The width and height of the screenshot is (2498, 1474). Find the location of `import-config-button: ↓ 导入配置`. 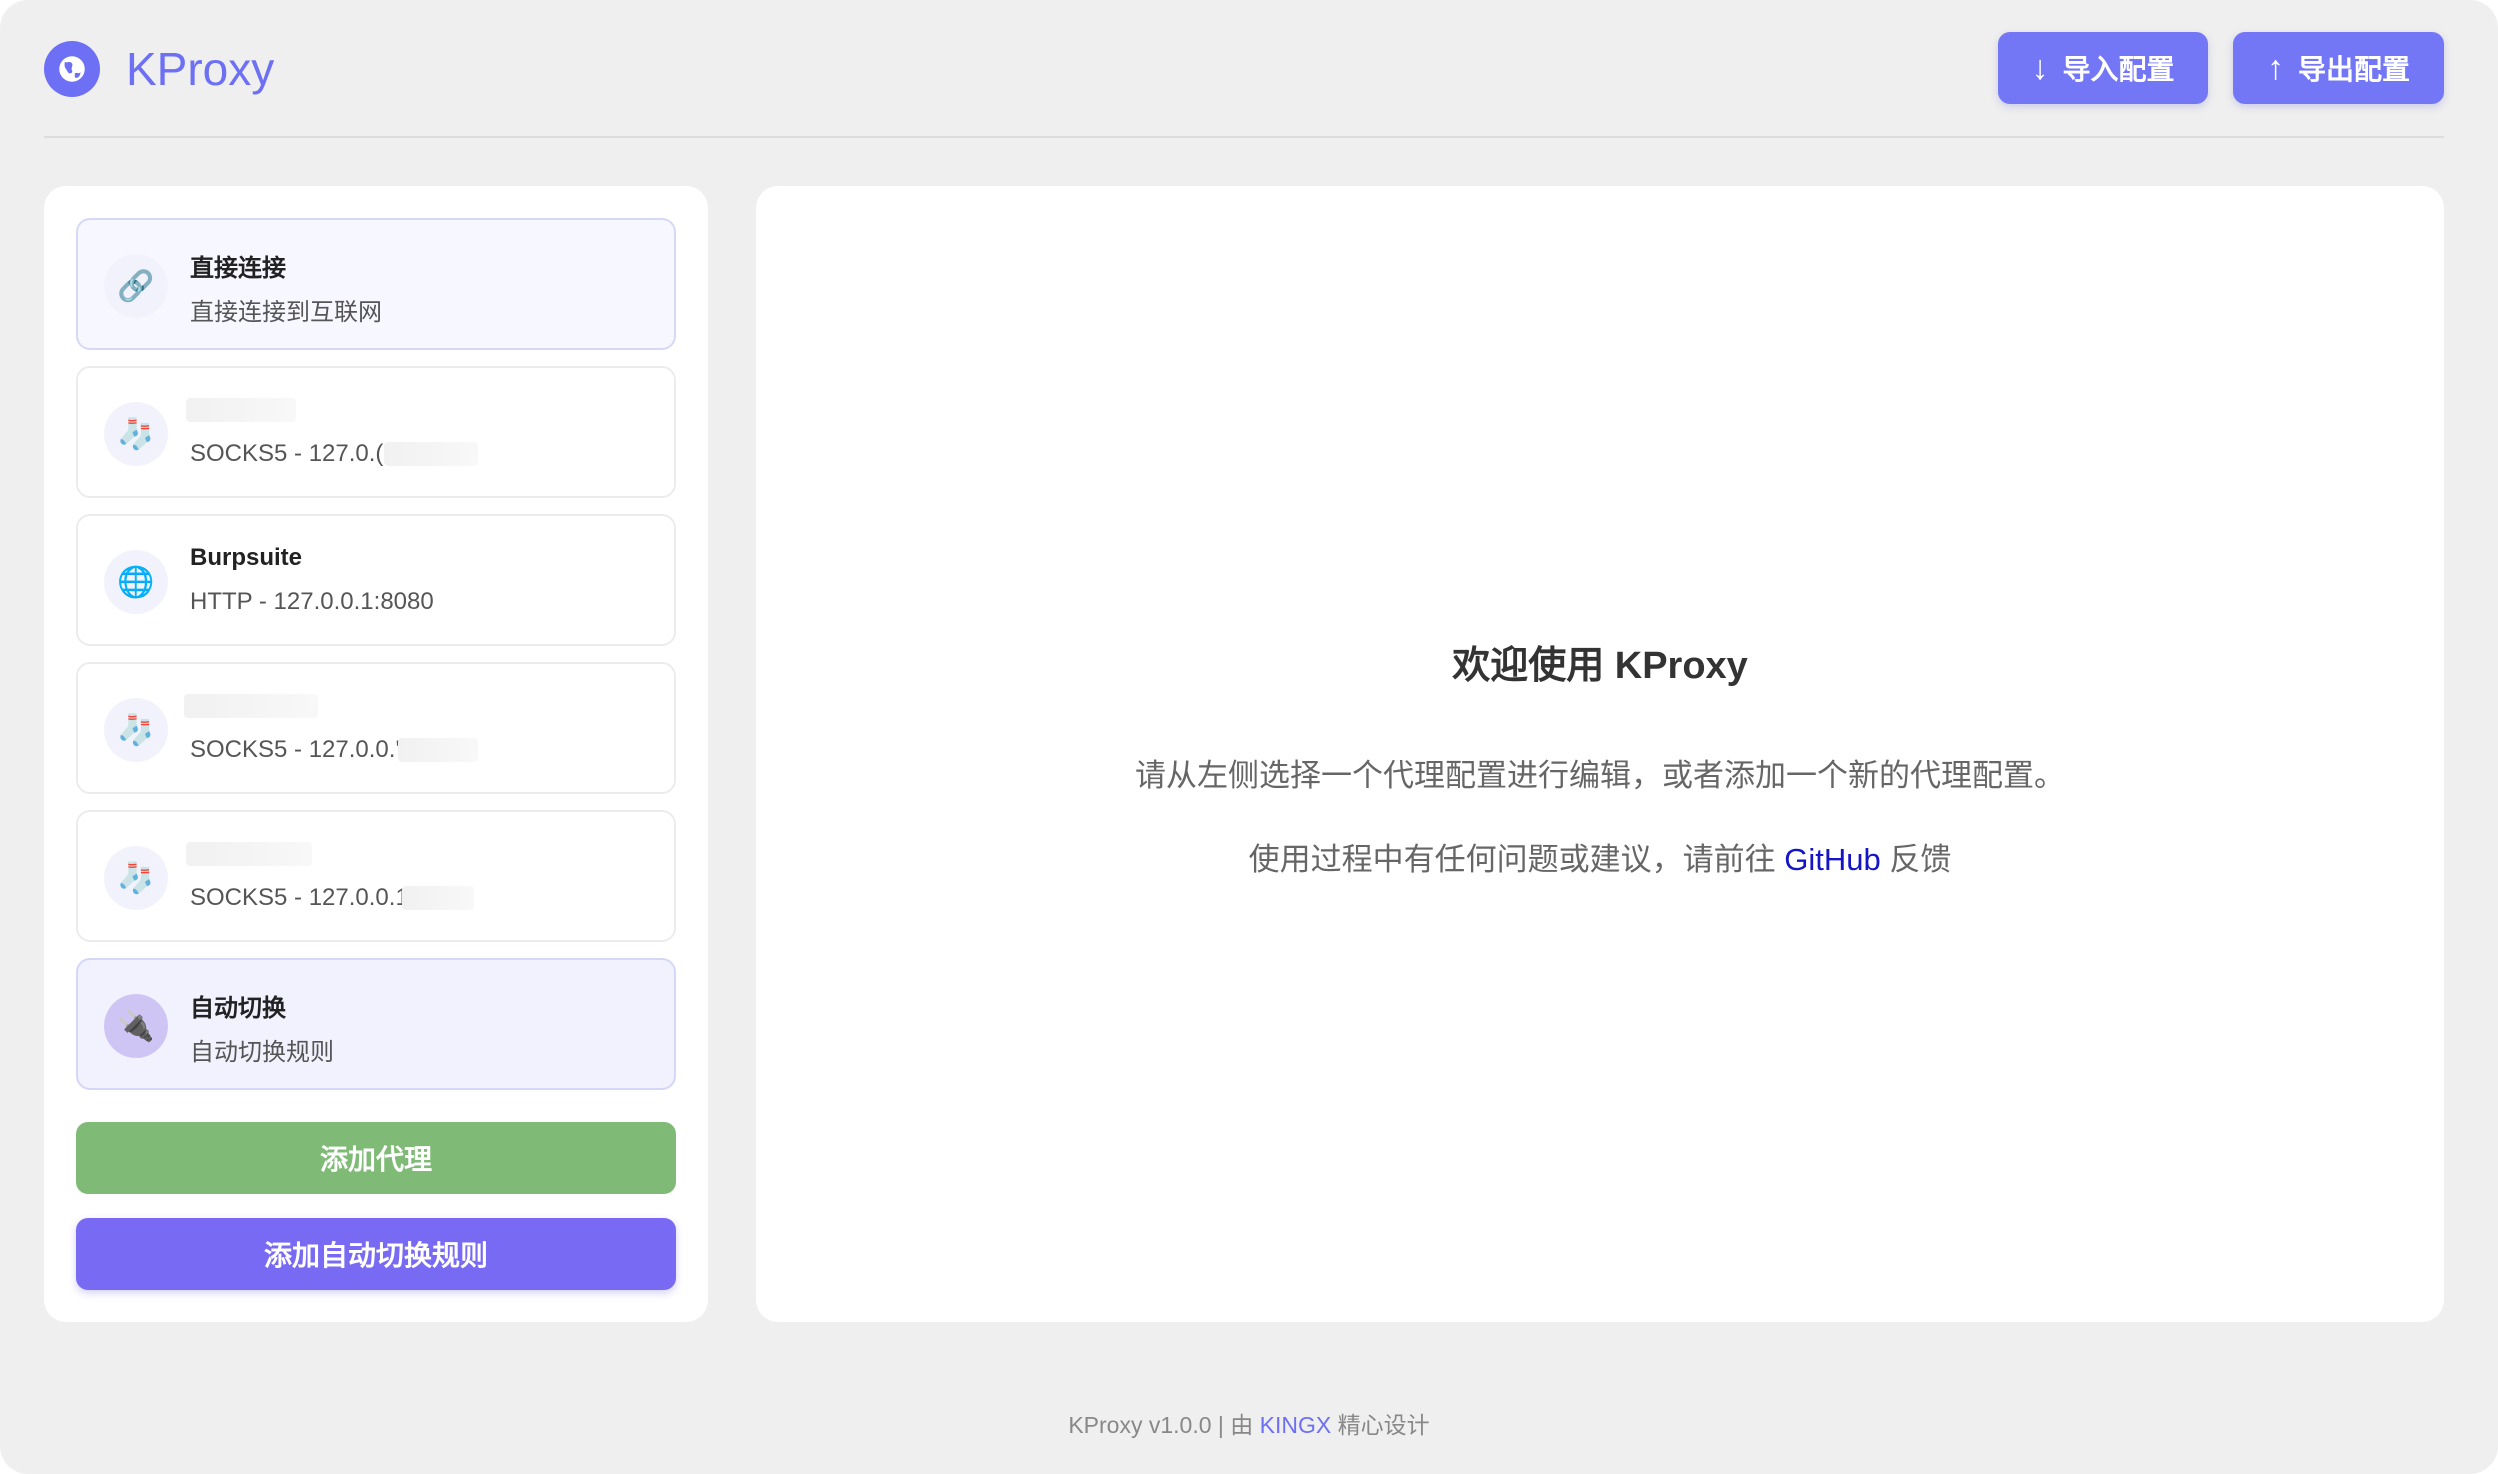

import-config-button: ↓ 导入配置 is located at coordinates (2103, 68).